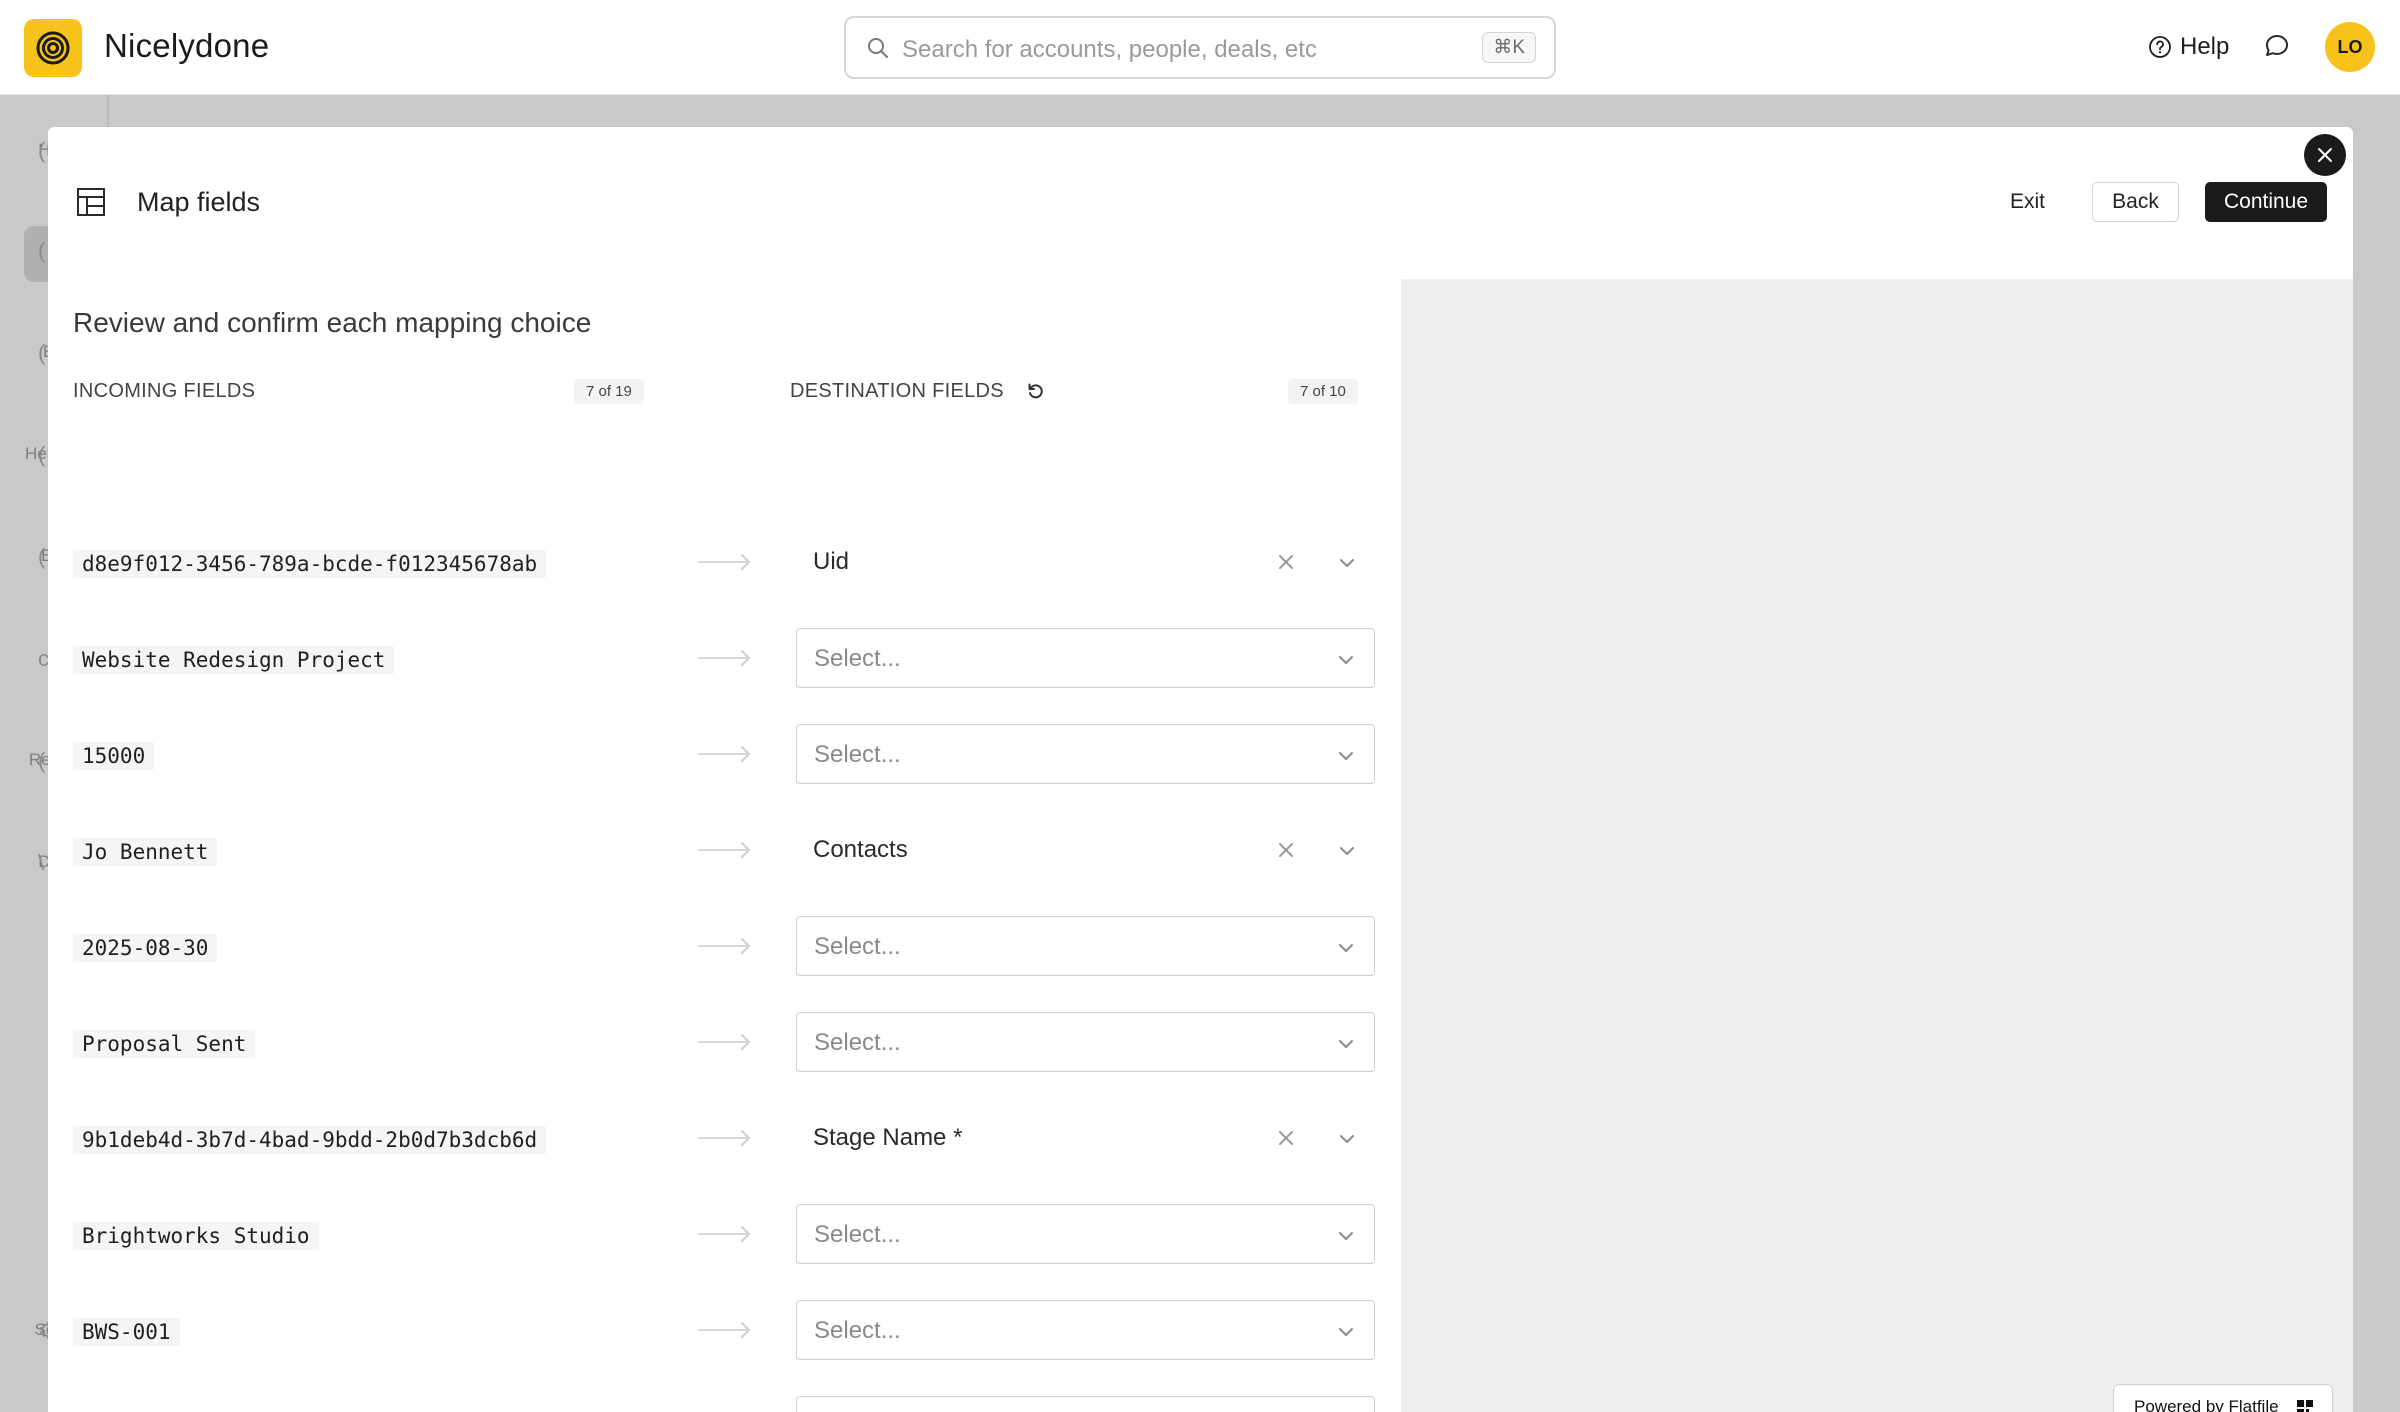  What do you see at coordinates (145, 852) in the screenshot?
I see `incoming-field-value: Jo Bennett` at bounding box center [145, 852].